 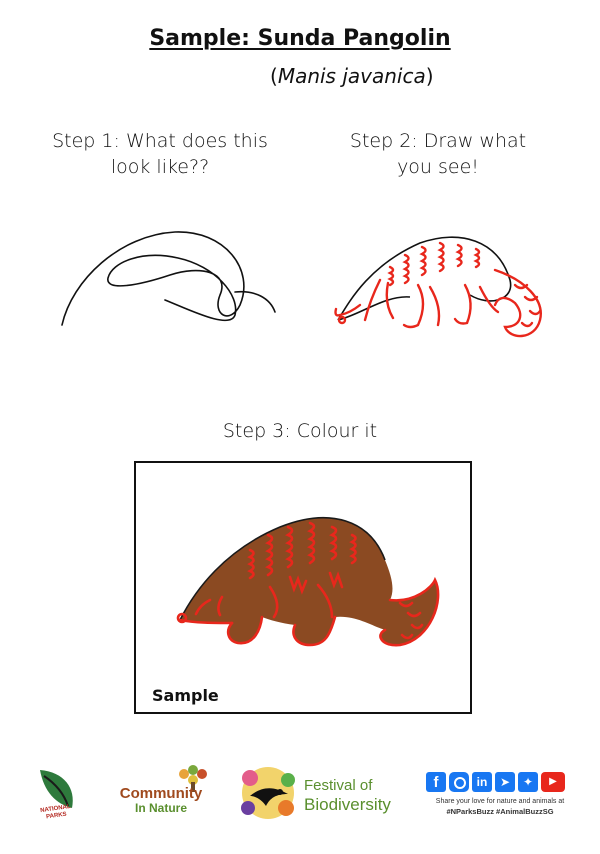 What do you see at coordinates (308, 581) in the screenshot?
I see `colored-pangolin` at bounding box center [308, 581].